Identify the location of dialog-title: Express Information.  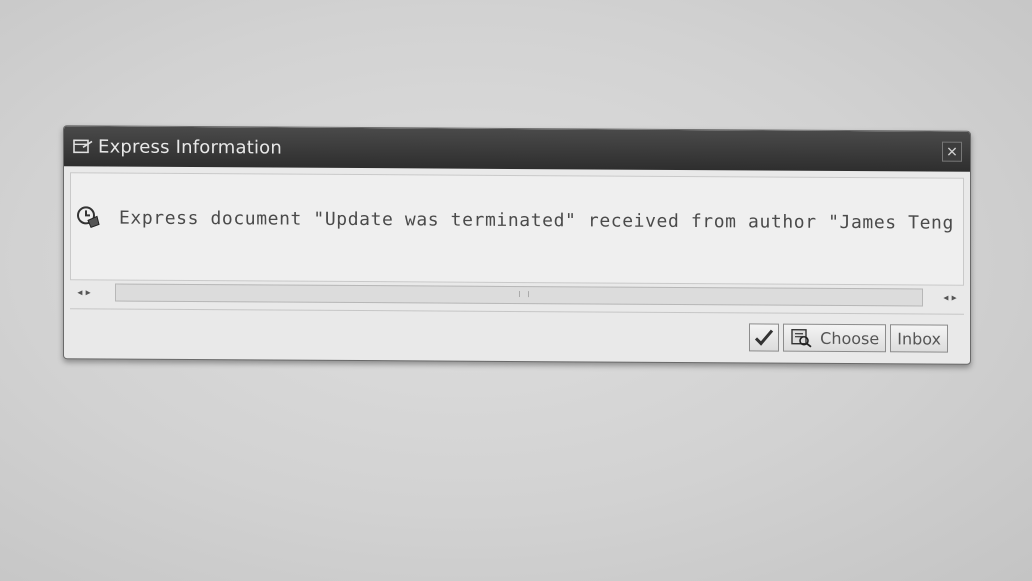
(190, 147).